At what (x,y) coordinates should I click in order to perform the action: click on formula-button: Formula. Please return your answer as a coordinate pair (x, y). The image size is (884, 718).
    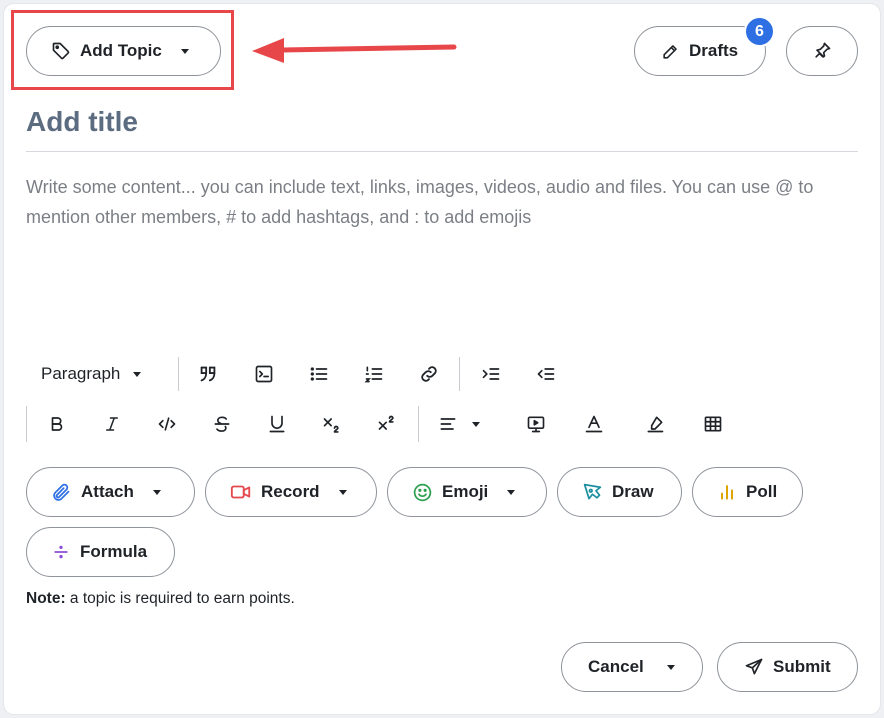
    Looking at the image, I should click on (100, 552).